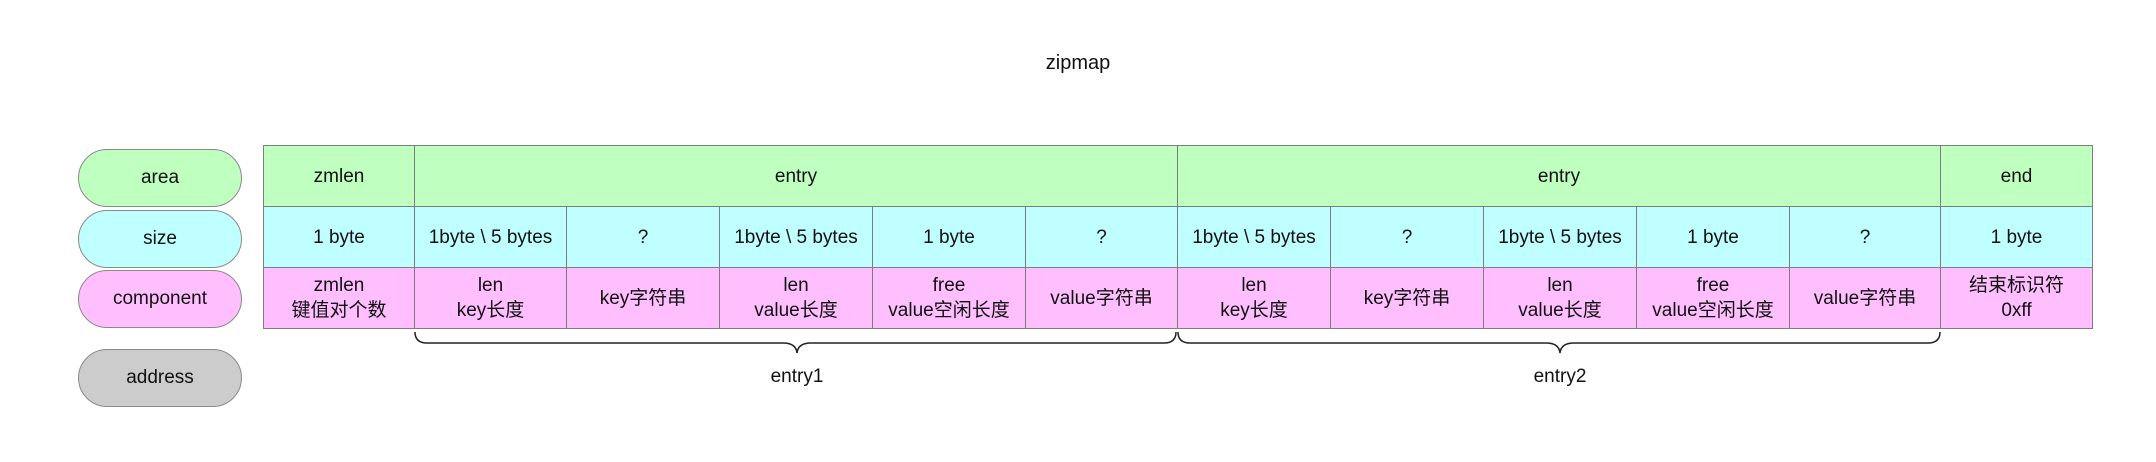 The height and width of the screenshot is (462, 2156). Describe the element at coordinates (797, 376) in the screenshot. I see `brace-label-entry1: entry1` at that location.